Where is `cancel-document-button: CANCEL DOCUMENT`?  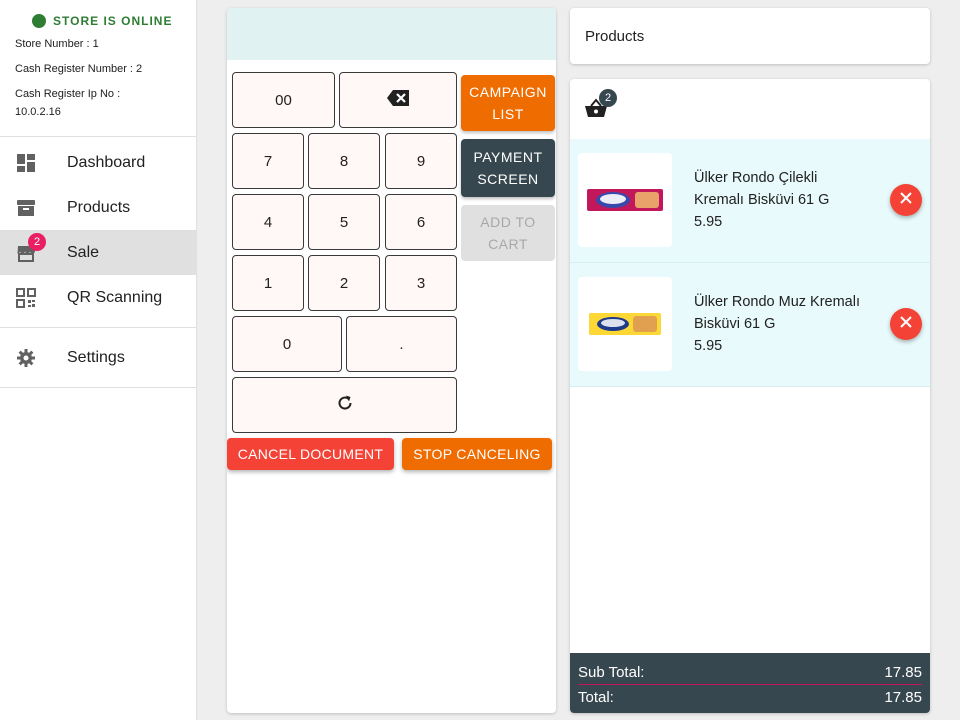 cancel-document-button: CANCEL DOCUMENT is located at coordinates (310, 454).